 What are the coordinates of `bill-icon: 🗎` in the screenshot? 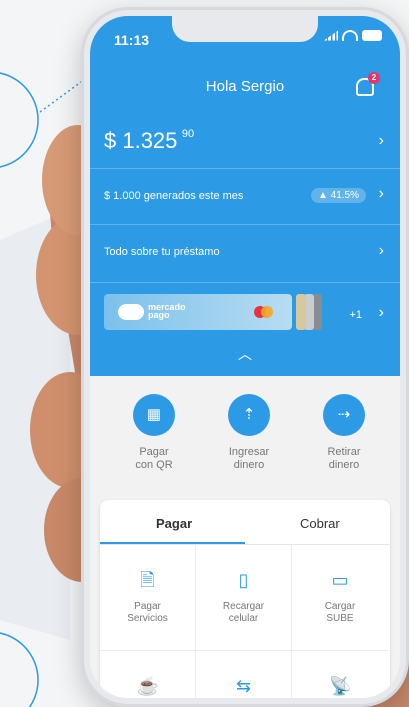 It's located at (147, 580).